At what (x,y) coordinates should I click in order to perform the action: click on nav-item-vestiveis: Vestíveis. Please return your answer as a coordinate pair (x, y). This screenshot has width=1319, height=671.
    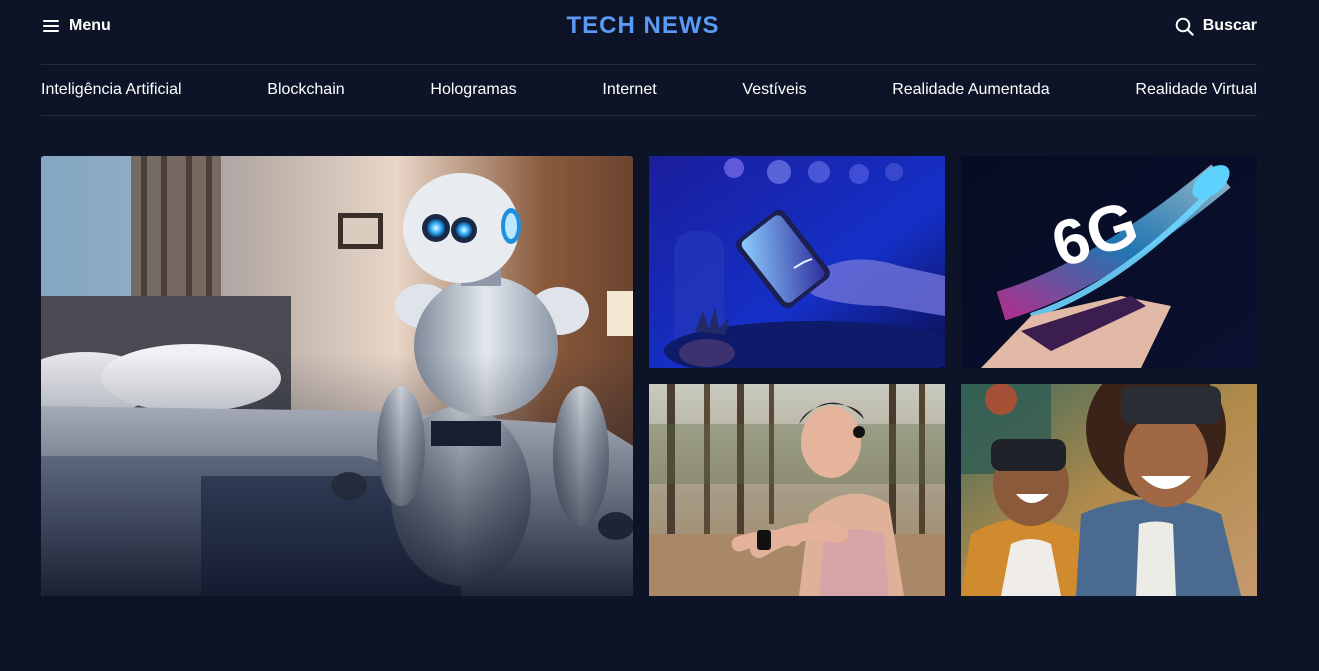
    Looking at the image, I should click on (774, 90).